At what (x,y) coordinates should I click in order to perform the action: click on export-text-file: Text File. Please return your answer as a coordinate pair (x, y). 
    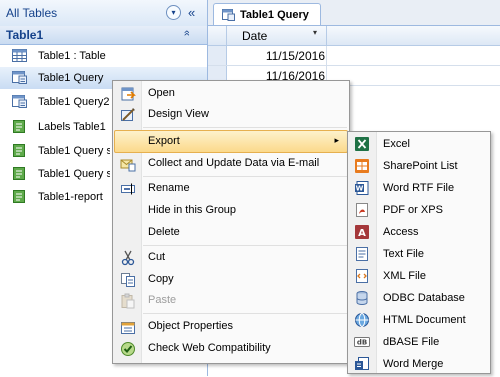
    Looking at the image, I should click on (419, 254).